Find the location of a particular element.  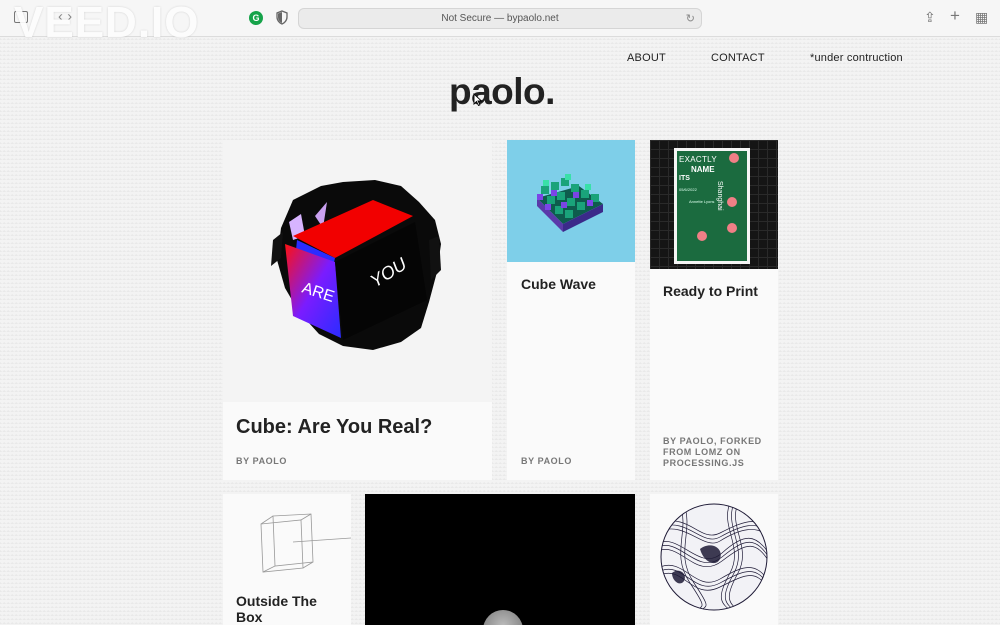

project-card-outside-the-box: Outside The Box is located at coordinates (287, 559).